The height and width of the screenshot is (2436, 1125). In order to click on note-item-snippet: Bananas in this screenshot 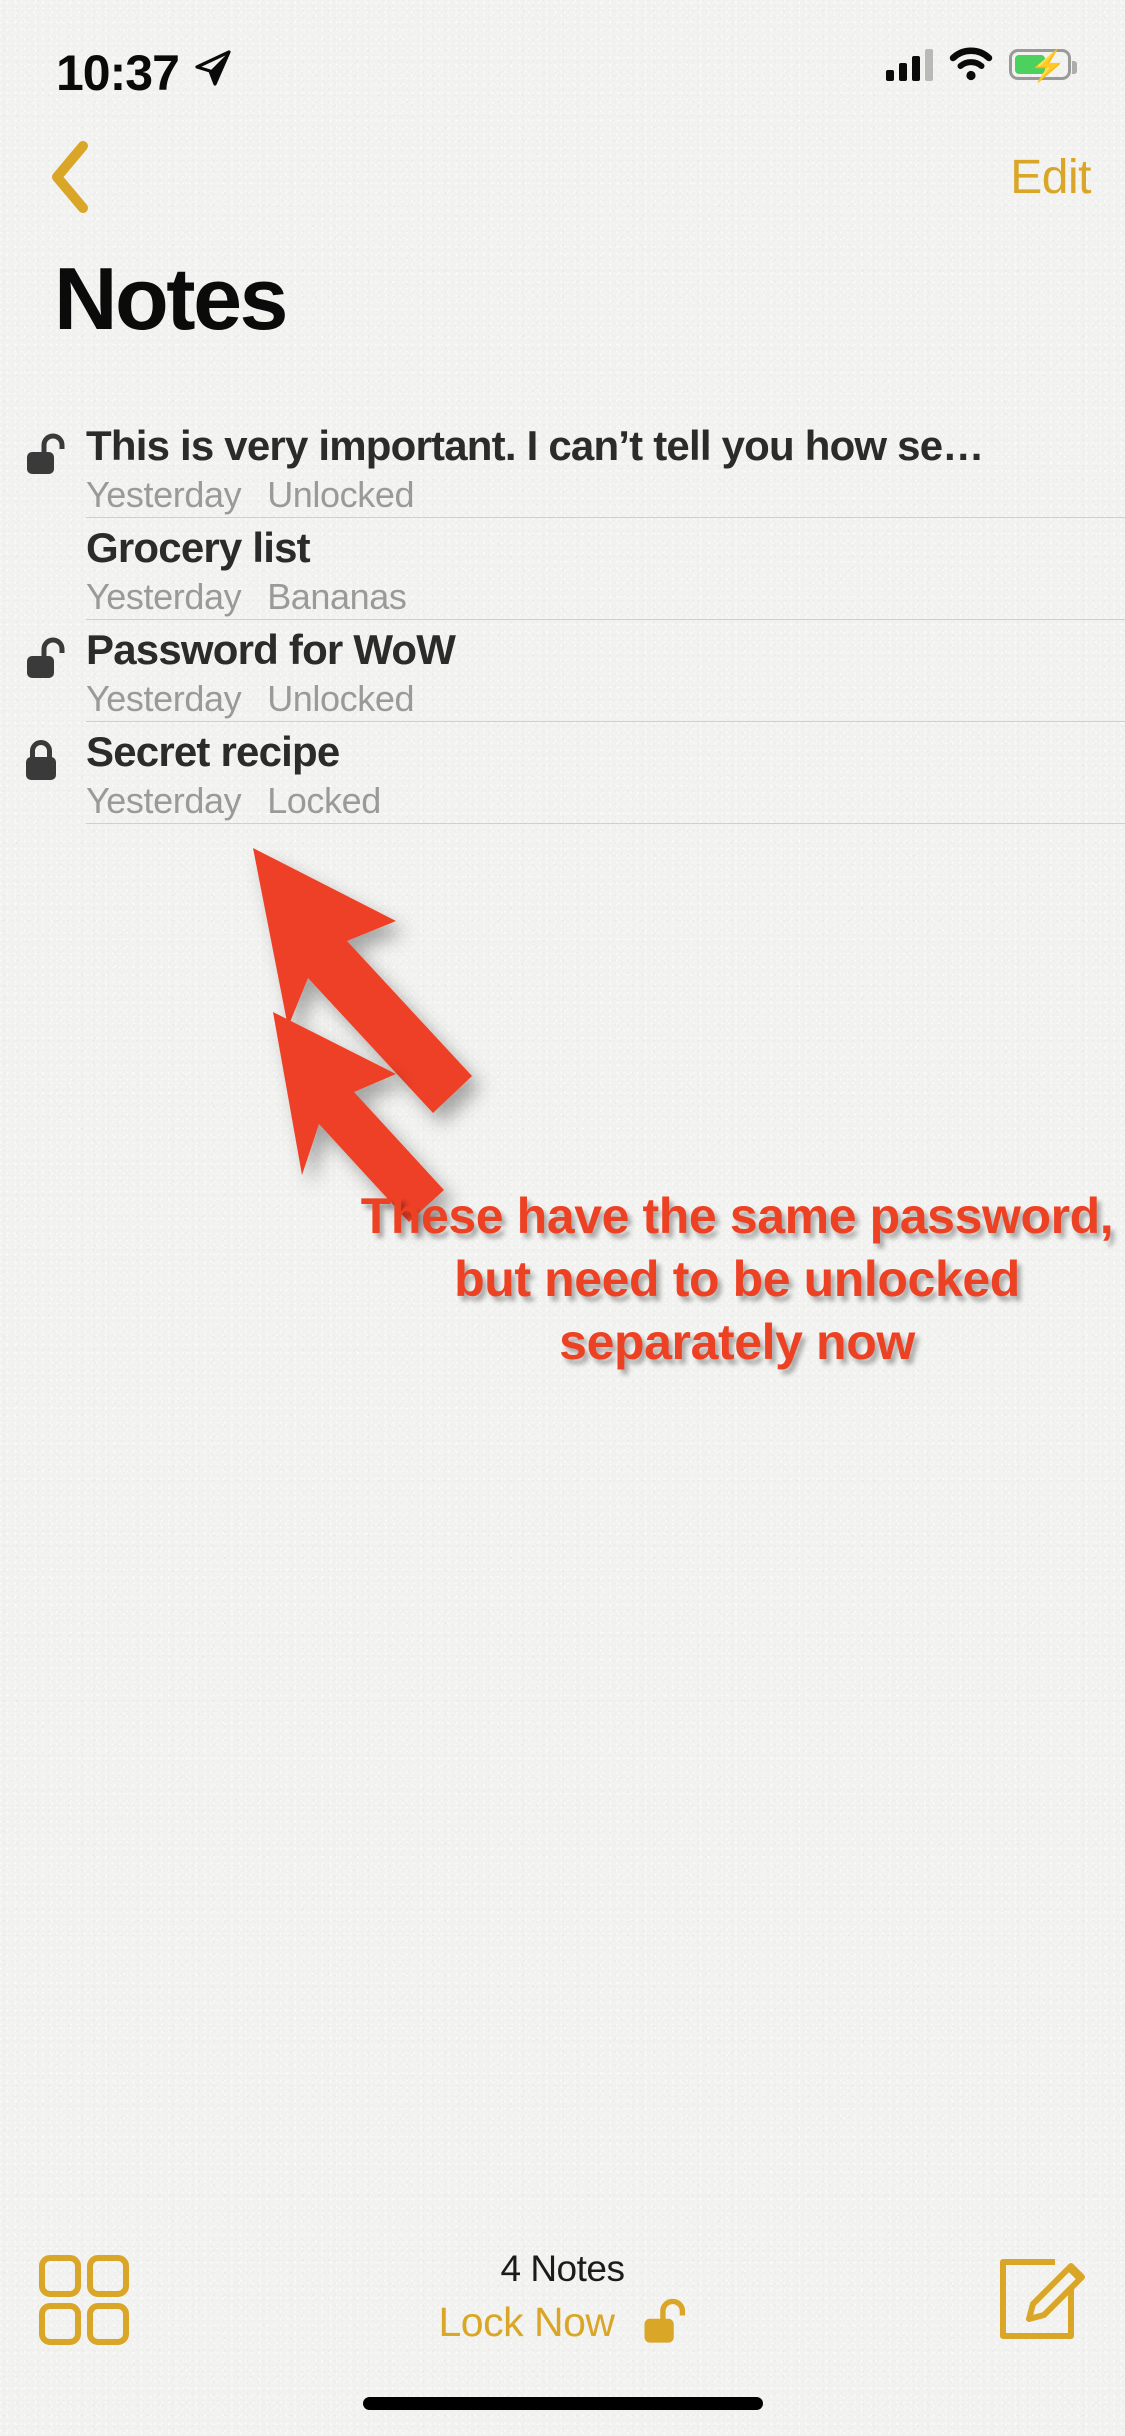, I will do `click(337, 597)`.